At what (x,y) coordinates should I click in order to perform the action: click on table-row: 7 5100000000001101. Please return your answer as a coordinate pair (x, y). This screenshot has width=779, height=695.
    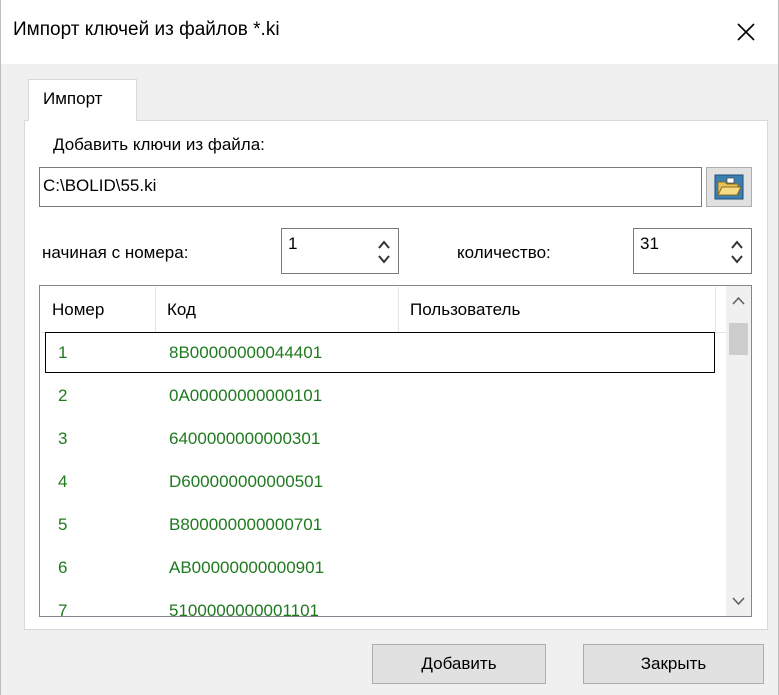
    Looking at the image, I should click on (383, 603).